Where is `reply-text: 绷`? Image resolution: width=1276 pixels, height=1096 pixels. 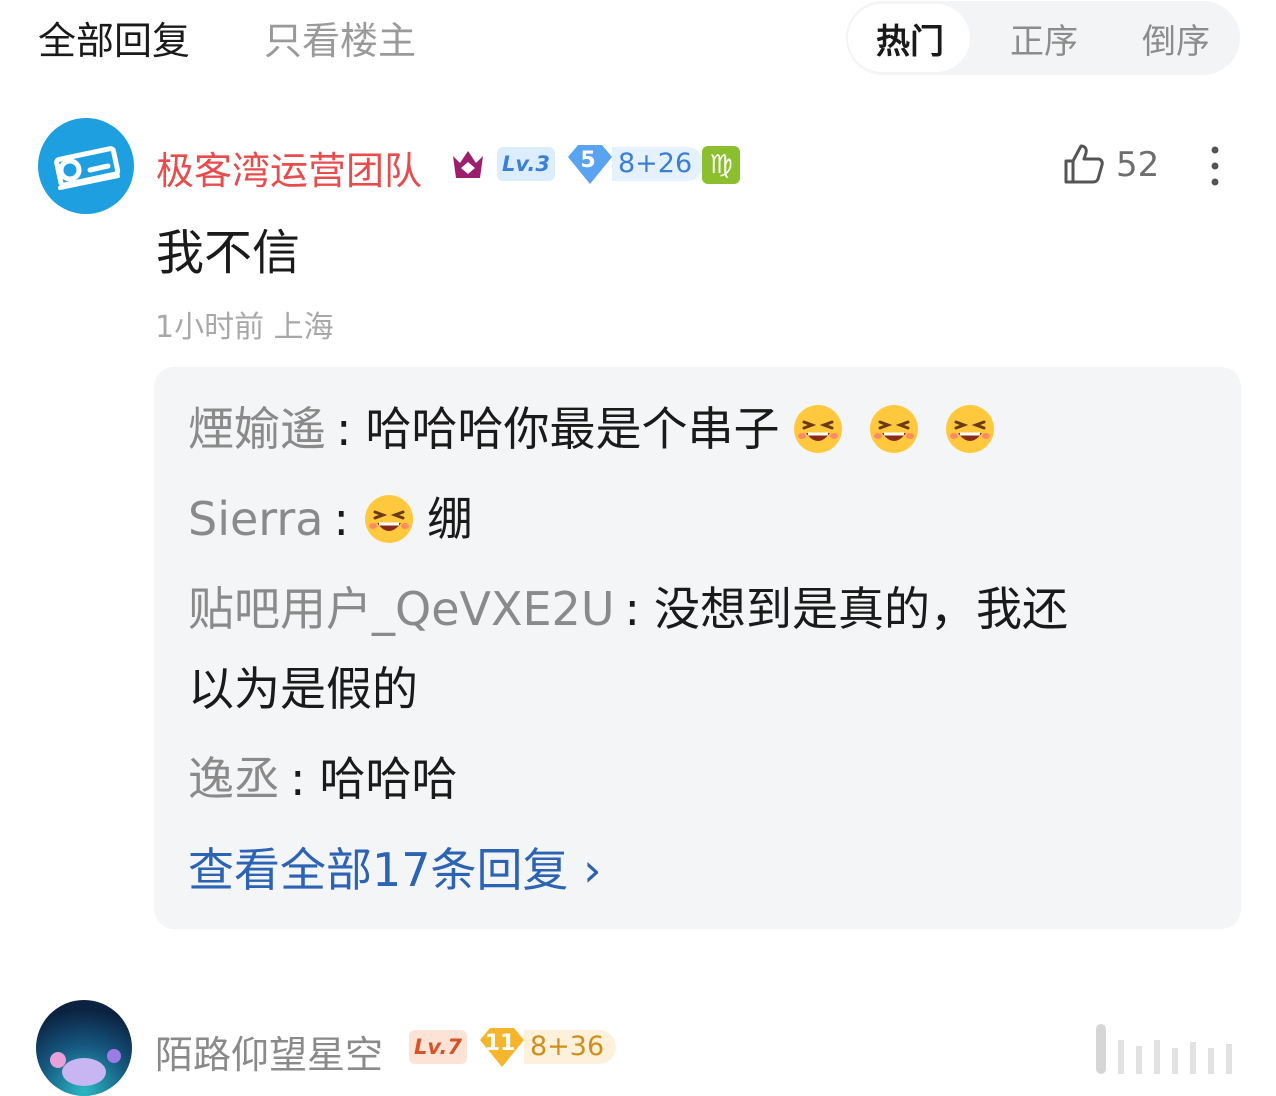
reply-text: 绷 is located at coordinates (449, 519).